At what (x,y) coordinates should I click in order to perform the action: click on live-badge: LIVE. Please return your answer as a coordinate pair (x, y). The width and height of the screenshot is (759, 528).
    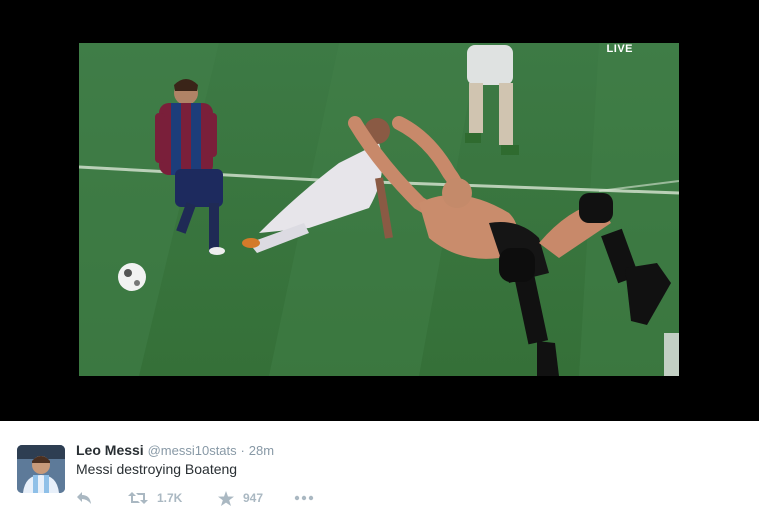
    Looking at the image, I should click on (619, 49).